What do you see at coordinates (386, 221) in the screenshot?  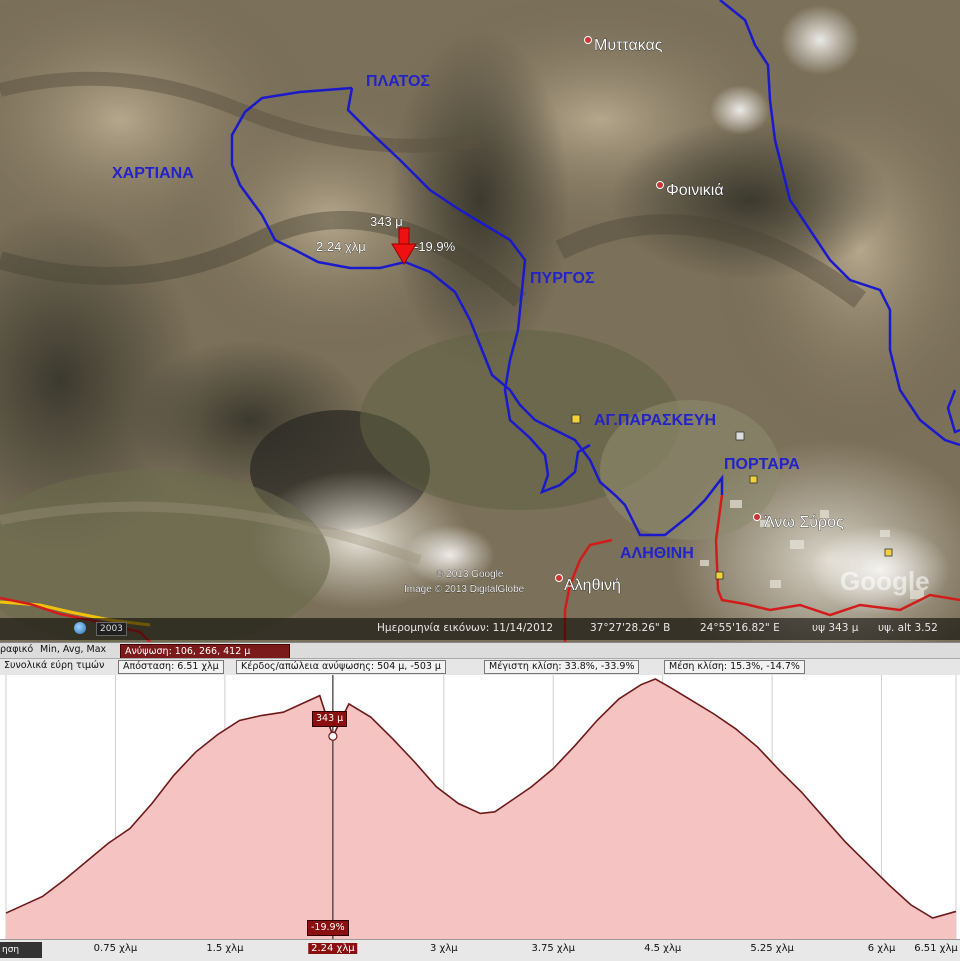 I see `cursor-elevation-label: 343 μ` at bounding box center [386, 221].